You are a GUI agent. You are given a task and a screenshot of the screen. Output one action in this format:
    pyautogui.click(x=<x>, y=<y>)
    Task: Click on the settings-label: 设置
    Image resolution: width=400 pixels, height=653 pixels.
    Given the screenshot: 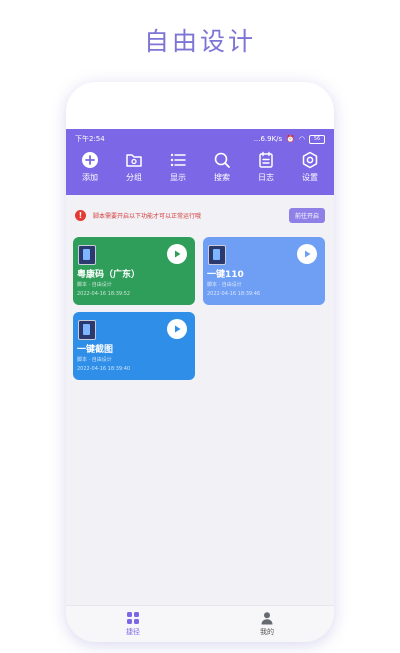 What is the action you would take?
    pyautogui.click(x=310, y=177)
    